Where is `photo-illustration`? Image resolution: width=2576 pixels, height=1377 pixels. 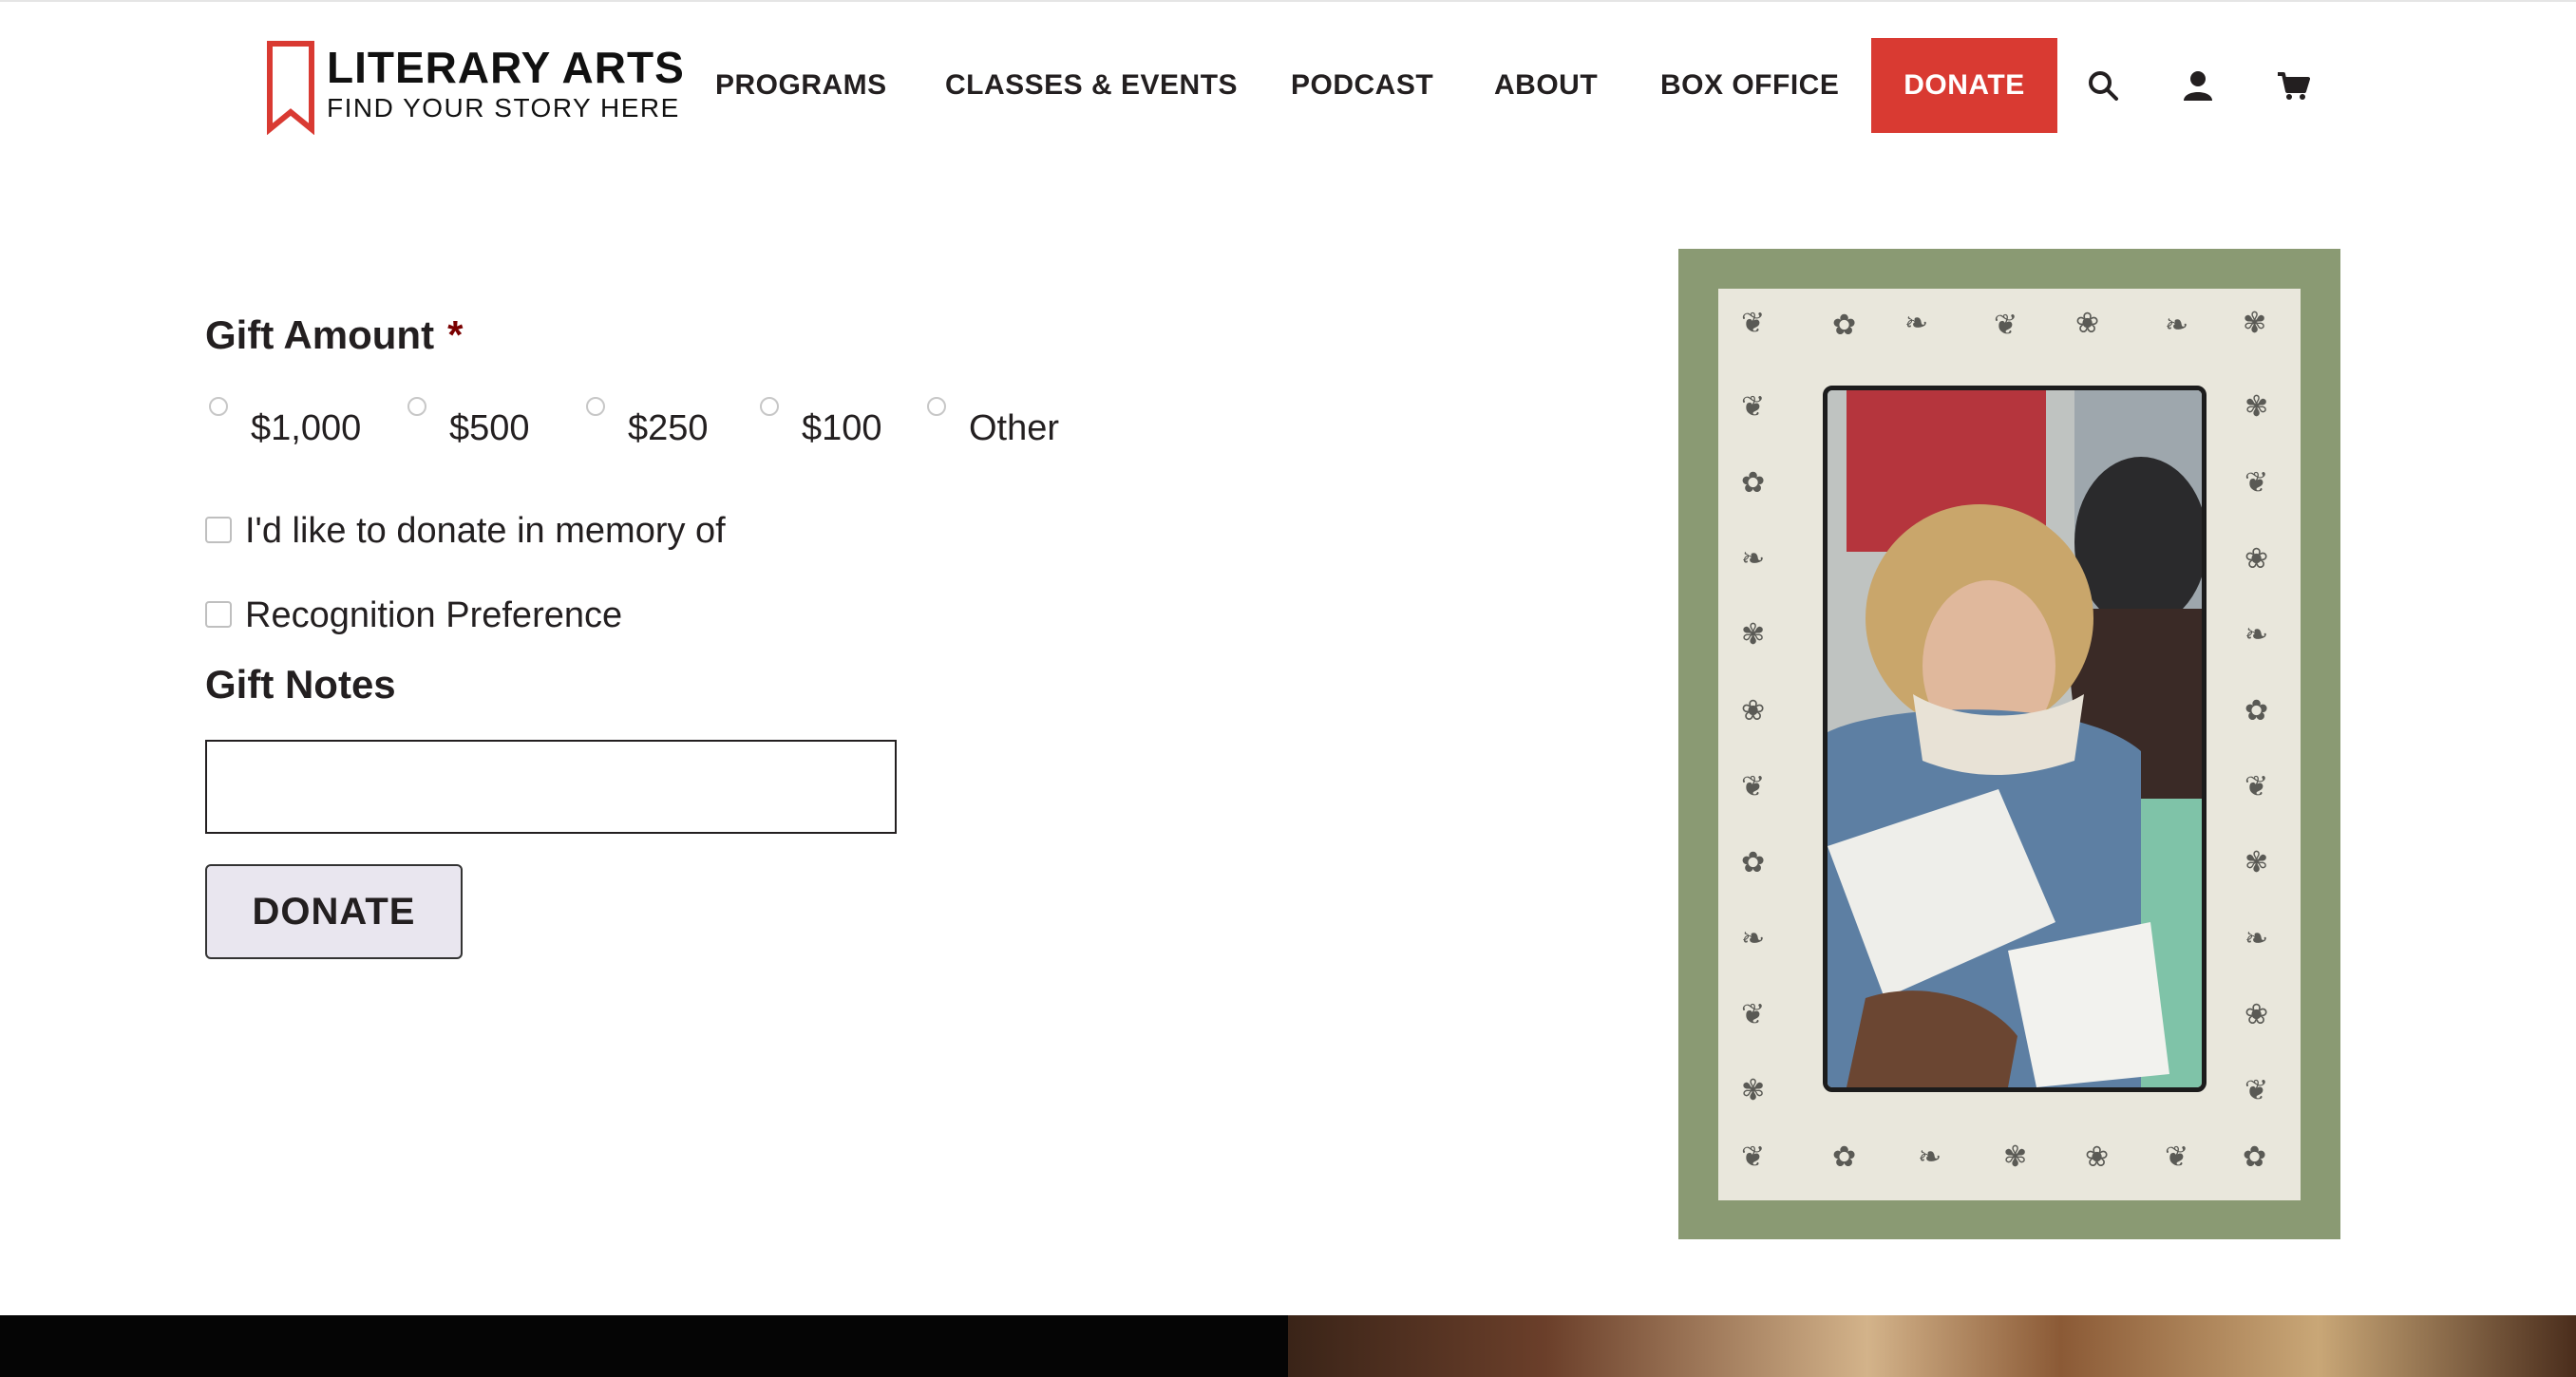
photo-illustration is located at coordinates (2015, 738).